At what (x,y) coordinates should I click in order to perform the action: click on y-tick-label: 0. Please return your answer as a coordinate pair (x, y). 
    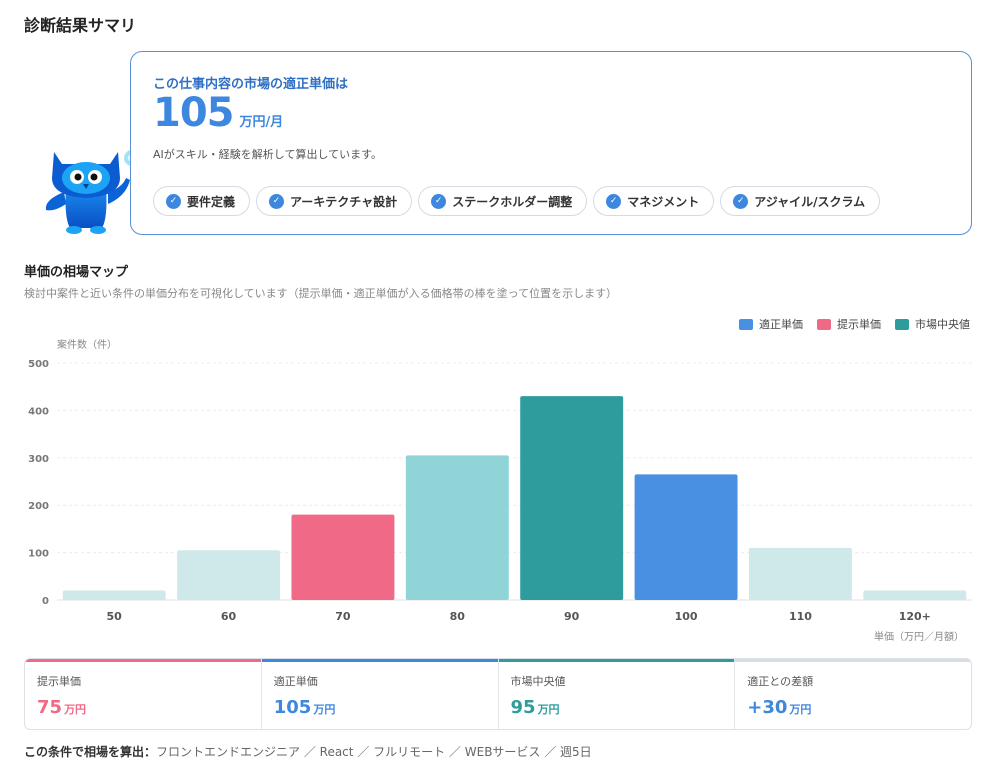
    Looking at the image, I should click on (45, 601).